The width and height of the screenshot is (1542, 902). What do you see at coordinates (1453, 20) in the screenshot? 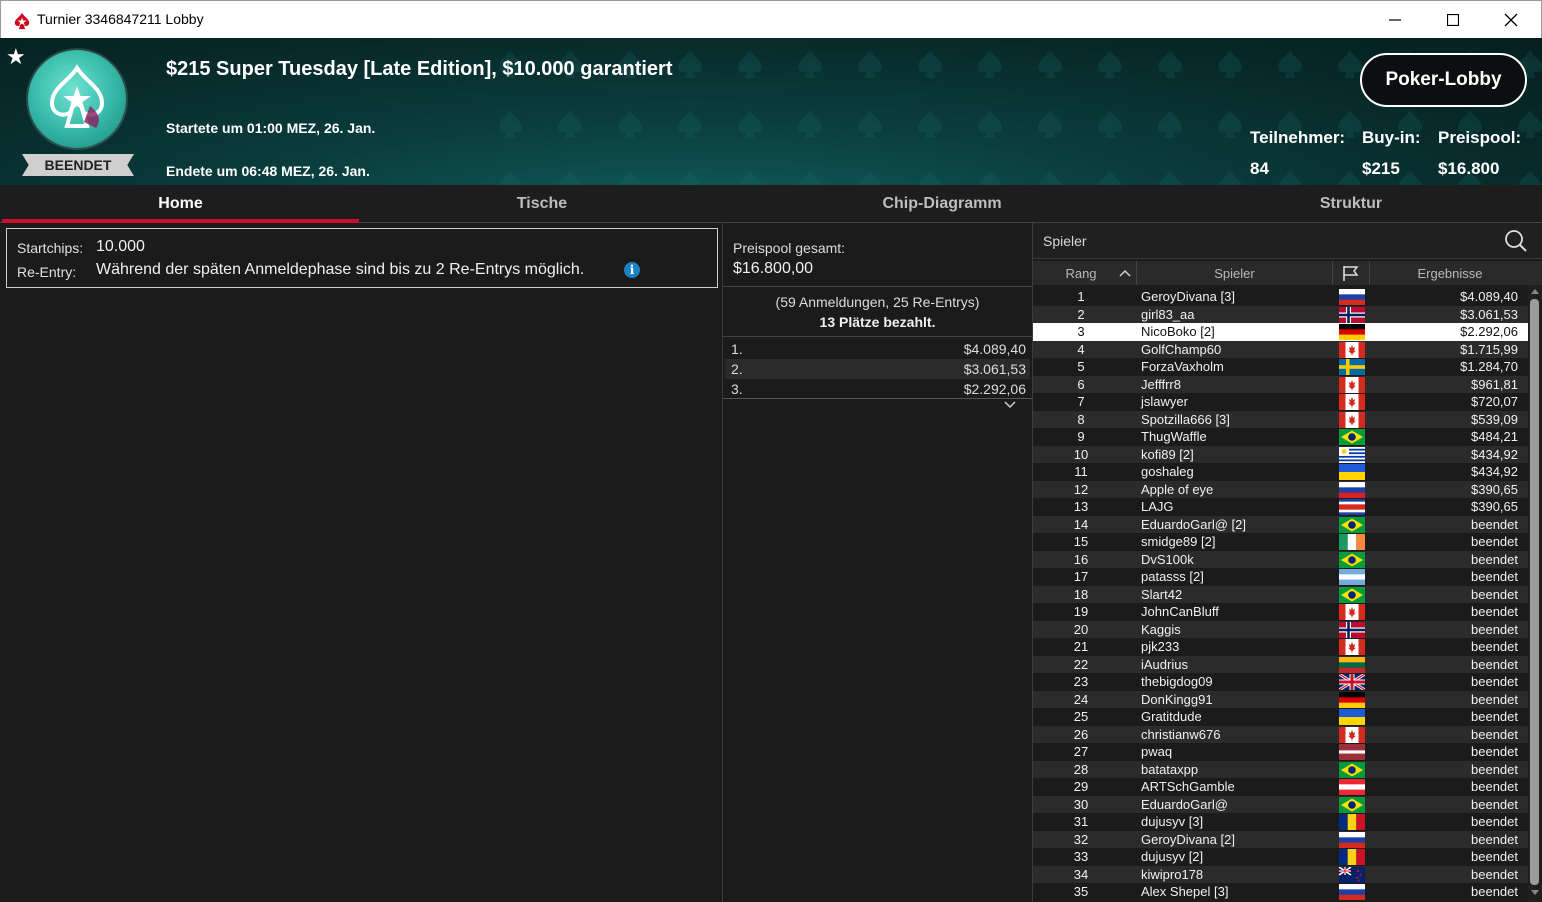
I see `maximize-button` at bounding box center [1453, 20].